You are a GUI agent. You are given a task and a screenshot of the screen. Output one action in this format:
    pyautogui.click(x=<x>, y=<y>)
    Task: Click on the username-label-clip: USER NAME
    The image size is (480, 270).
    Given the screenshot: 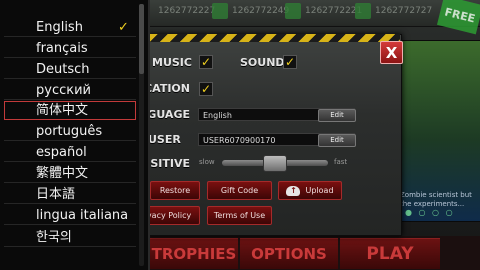 What is the action you would take?
    pyautogui.click(x=169, y=140)
    